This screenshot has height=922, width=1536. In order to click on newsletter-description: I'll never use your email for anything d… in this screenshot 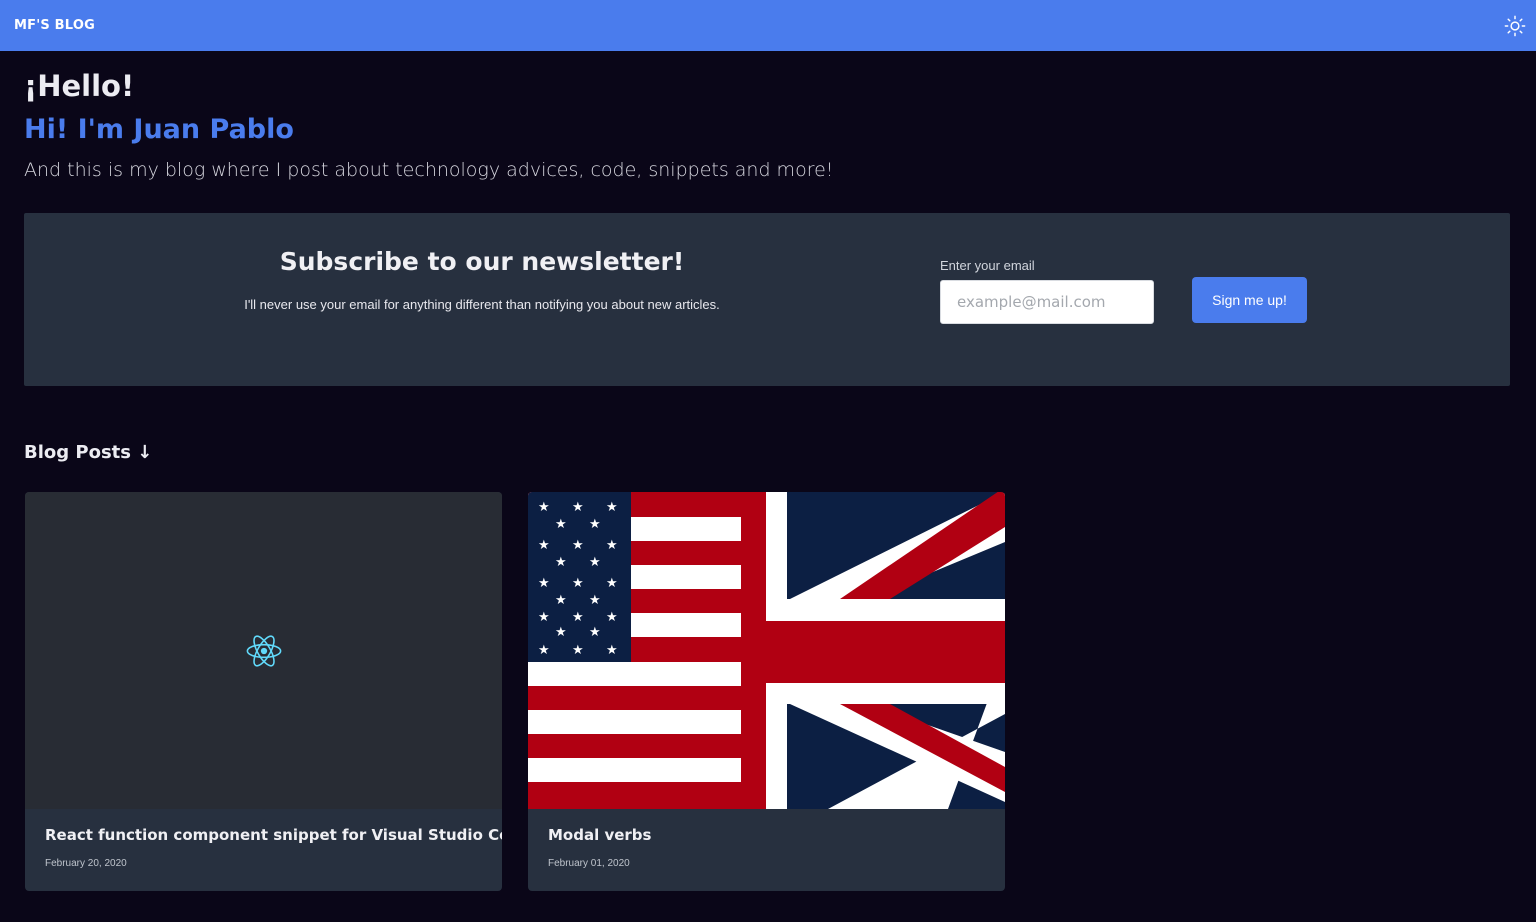, I will do `click(482, 304)`.